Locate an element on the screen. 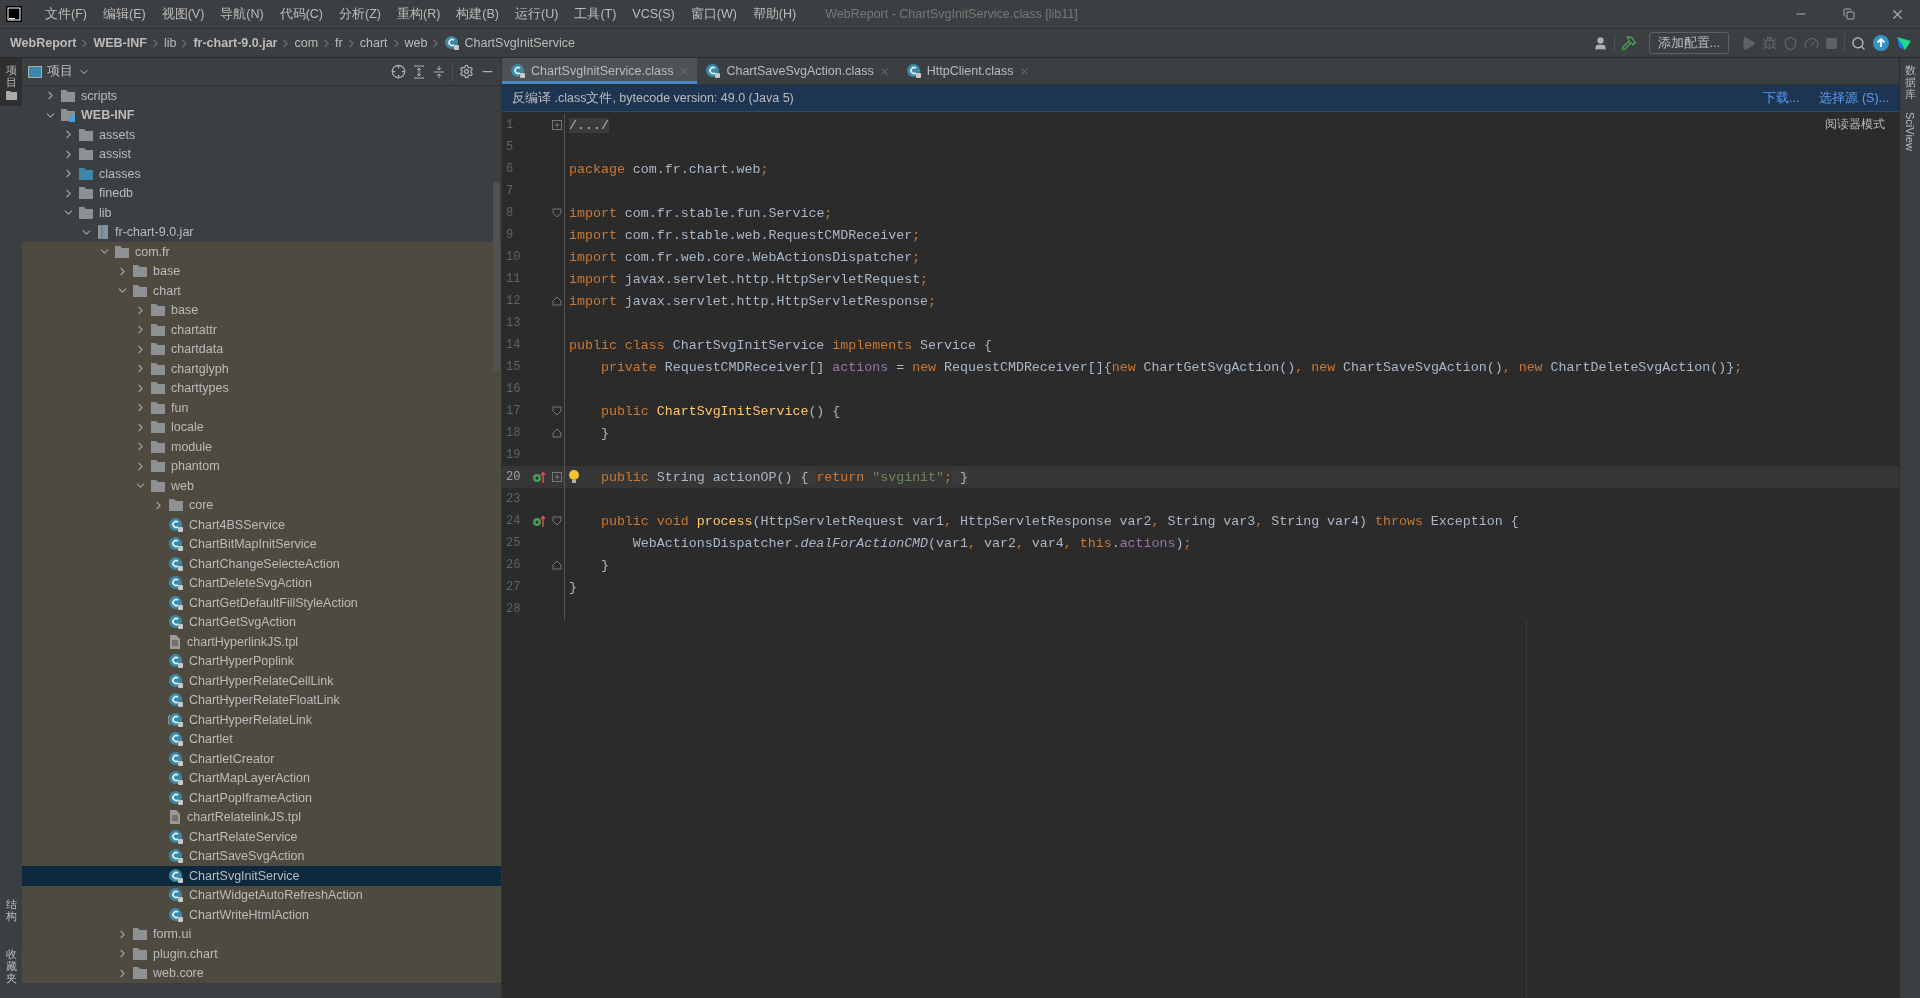  tree-item: chart is located at coordinates (261, 291).